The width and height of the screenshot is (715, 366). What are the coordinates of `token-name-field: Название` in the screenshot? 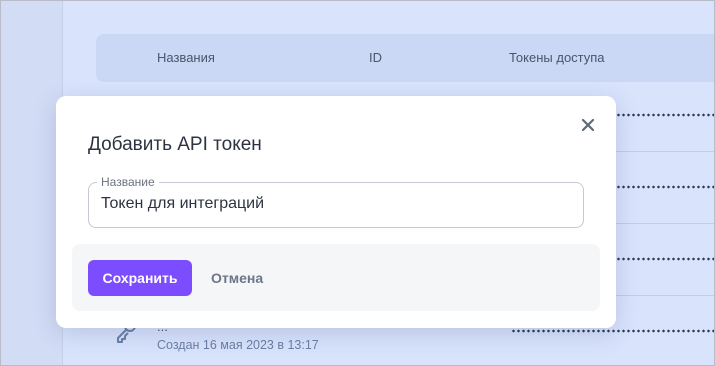 It's located at (336, 201).